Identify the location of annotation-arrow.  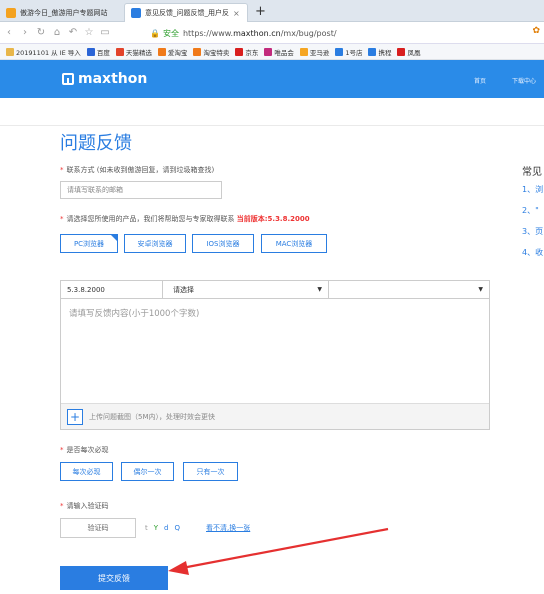
(278, 551).